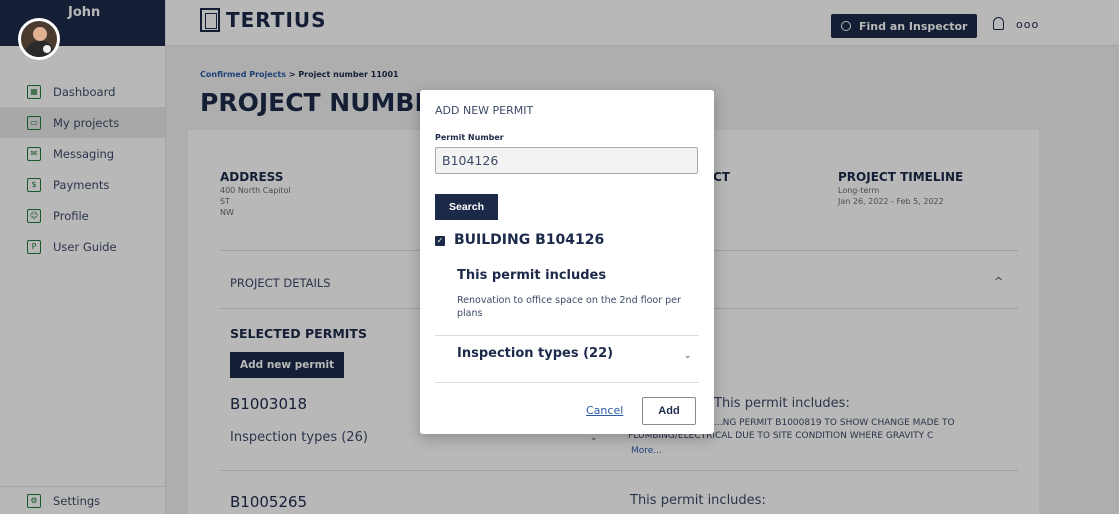 This screenshot has height=514, width=1119. What do you see at coordinates (466, 207) in the screenshot?
I see `search-button: Search` at bounding box center [466, 207].